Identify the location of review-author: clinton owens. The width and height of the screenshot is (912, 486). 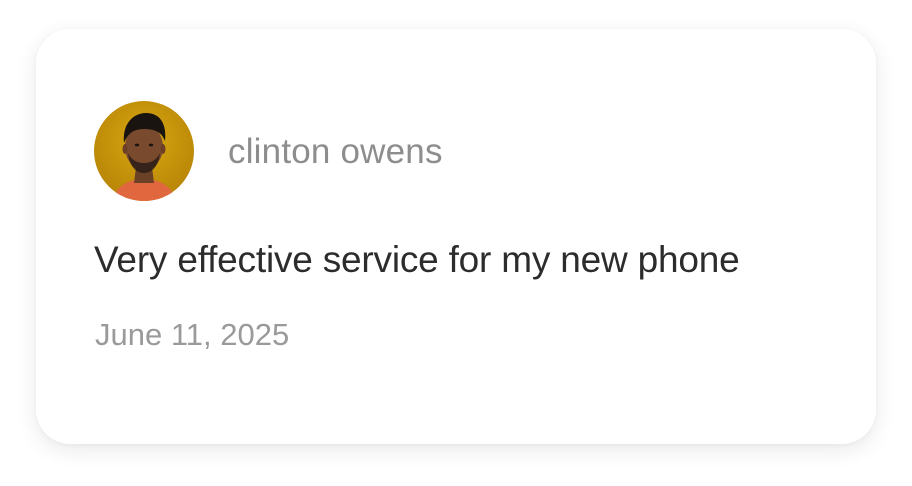
(268, 151).